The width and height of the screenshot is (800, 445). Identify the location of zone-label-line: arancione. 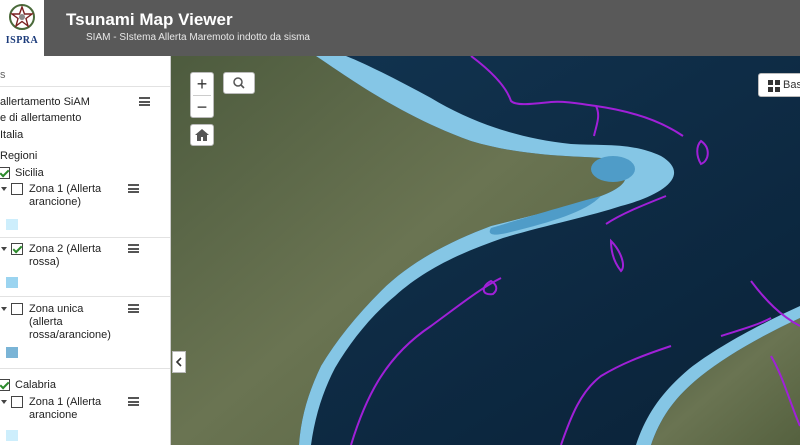
(53, 415).